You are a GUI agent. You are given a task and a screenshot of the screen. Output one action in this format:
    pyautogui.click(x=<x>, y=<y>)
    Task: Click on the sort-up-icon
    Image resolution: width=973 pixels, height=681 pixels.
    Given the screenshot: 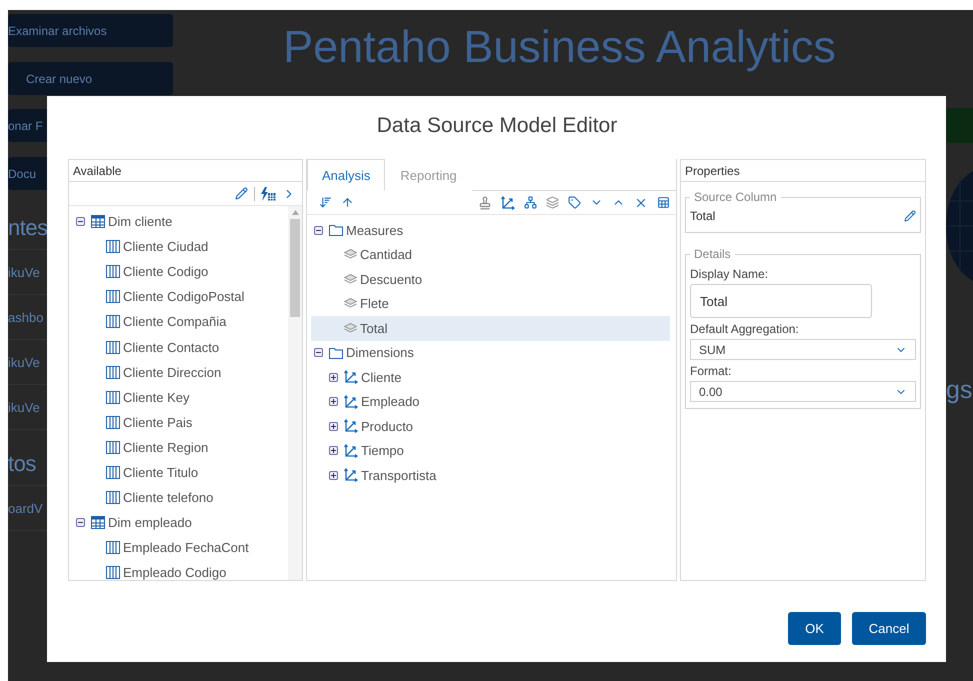 What is the action you would take?
    pyautogui.click(x=347, y=202)
    